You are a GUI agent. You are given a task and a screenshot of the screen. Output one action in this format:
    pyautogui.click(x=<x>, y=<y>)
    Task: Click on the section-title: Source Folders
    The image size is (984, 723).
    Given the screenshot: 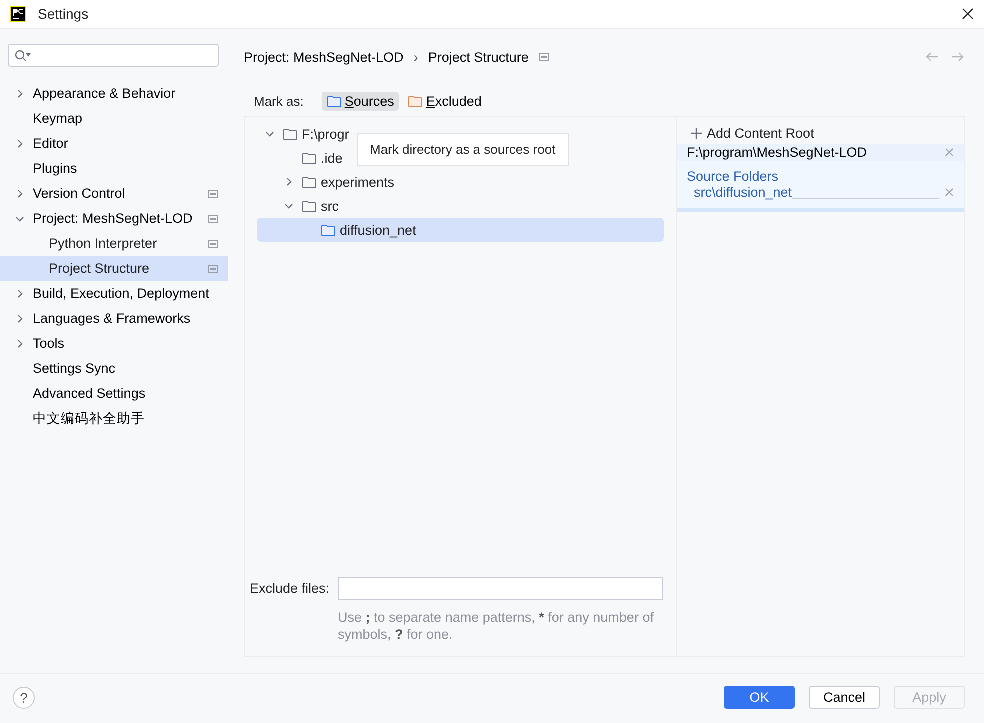 What is the action you would take?
    pyautogui.click(x=733, y=176)
    